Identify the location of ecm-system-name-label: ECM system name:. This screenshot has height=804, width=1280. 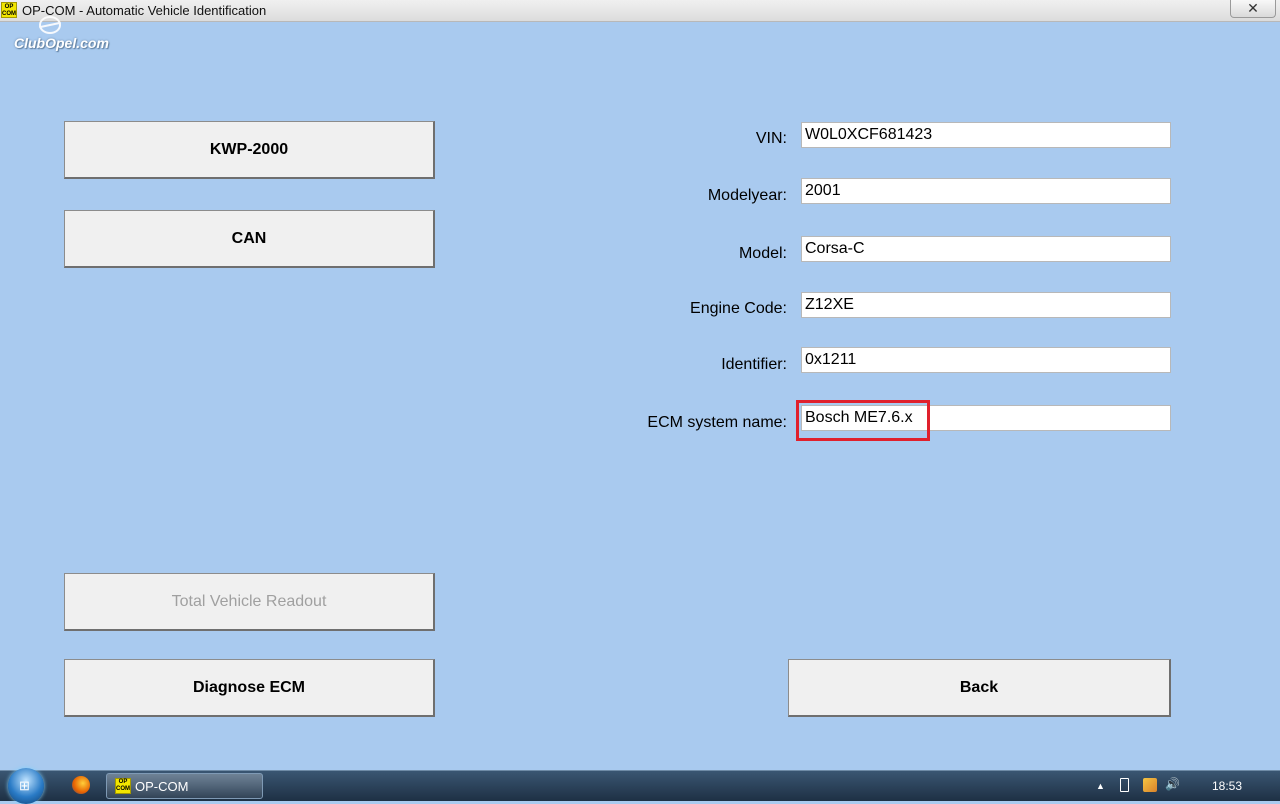
(717, 422).